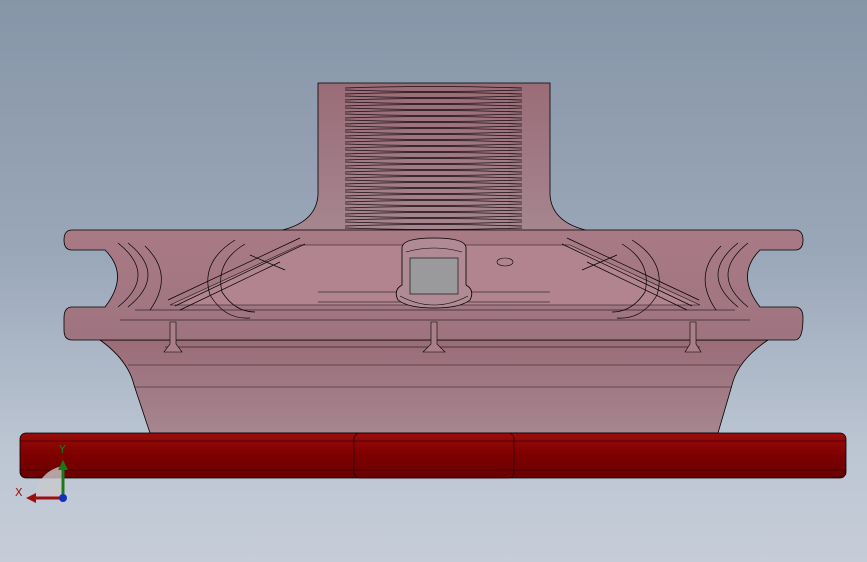  I want to click on triad-y-label: Y, so click(62, 449).